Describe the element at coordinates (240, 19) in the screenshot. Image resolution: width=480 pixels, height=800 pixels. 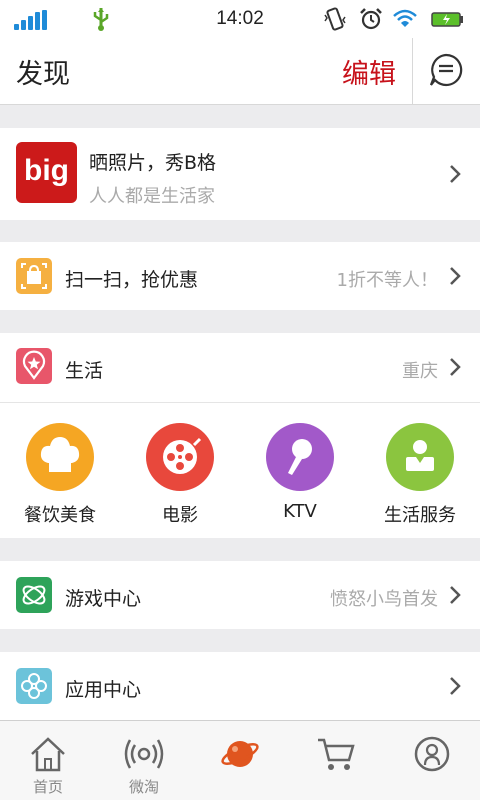
I see `status-bar: 14:02` at that location.